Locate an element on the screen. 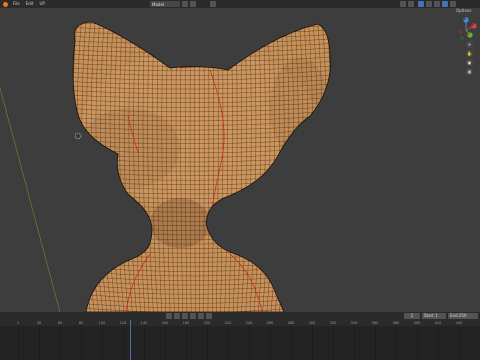 Image resolution: width=480 pixels, height=360 pixels. start-label: Start is located at coordinates (429, 315).